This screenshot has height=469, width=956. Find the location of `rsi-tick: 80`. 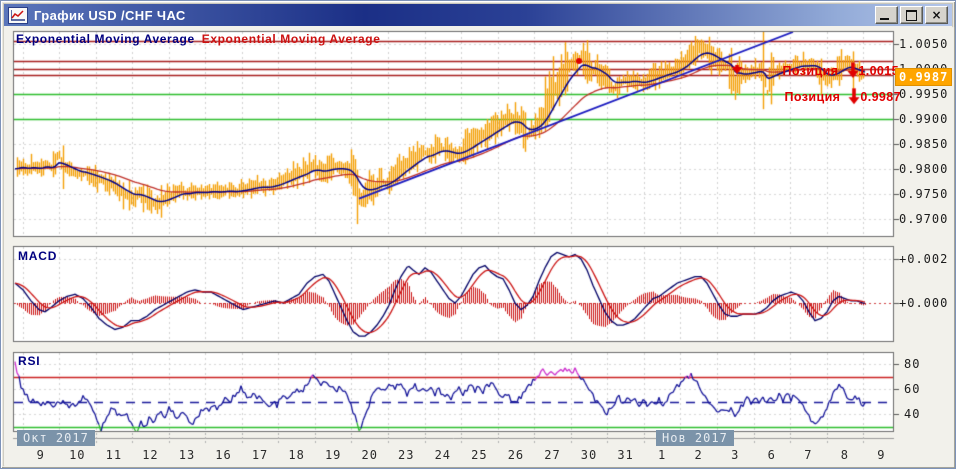

rsi-tick: 80 is located at coordinates (912, 364).